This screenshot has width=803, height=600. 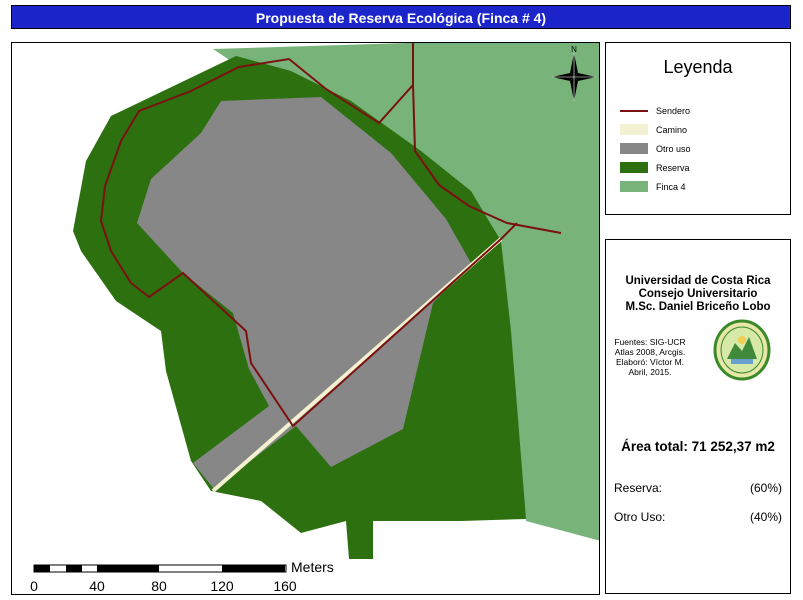 I want to click on council-name: Consejo Universitario, so click(x=698, y=294).